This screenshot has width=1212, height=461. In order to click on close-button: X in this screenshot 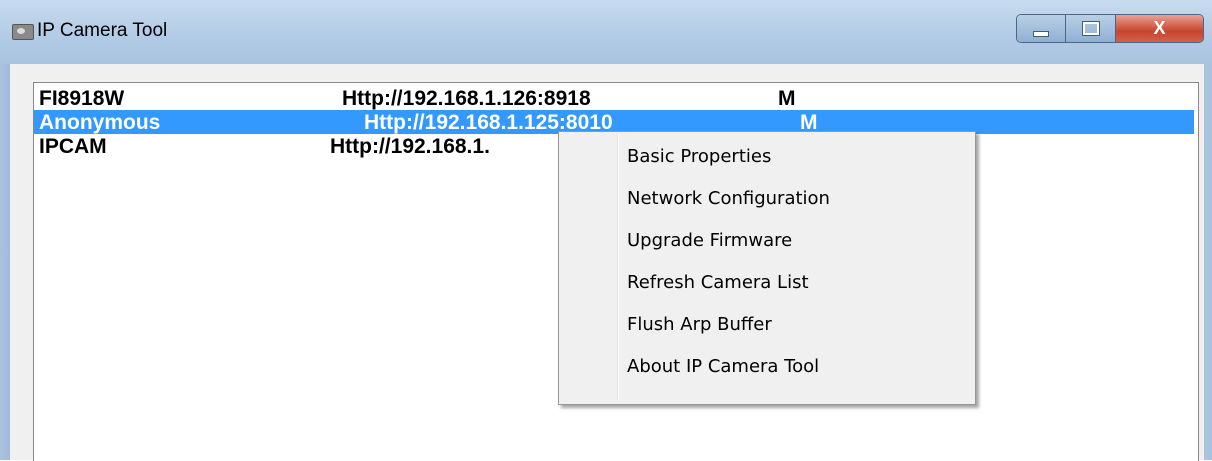, I will do `click(1159, 28)`.